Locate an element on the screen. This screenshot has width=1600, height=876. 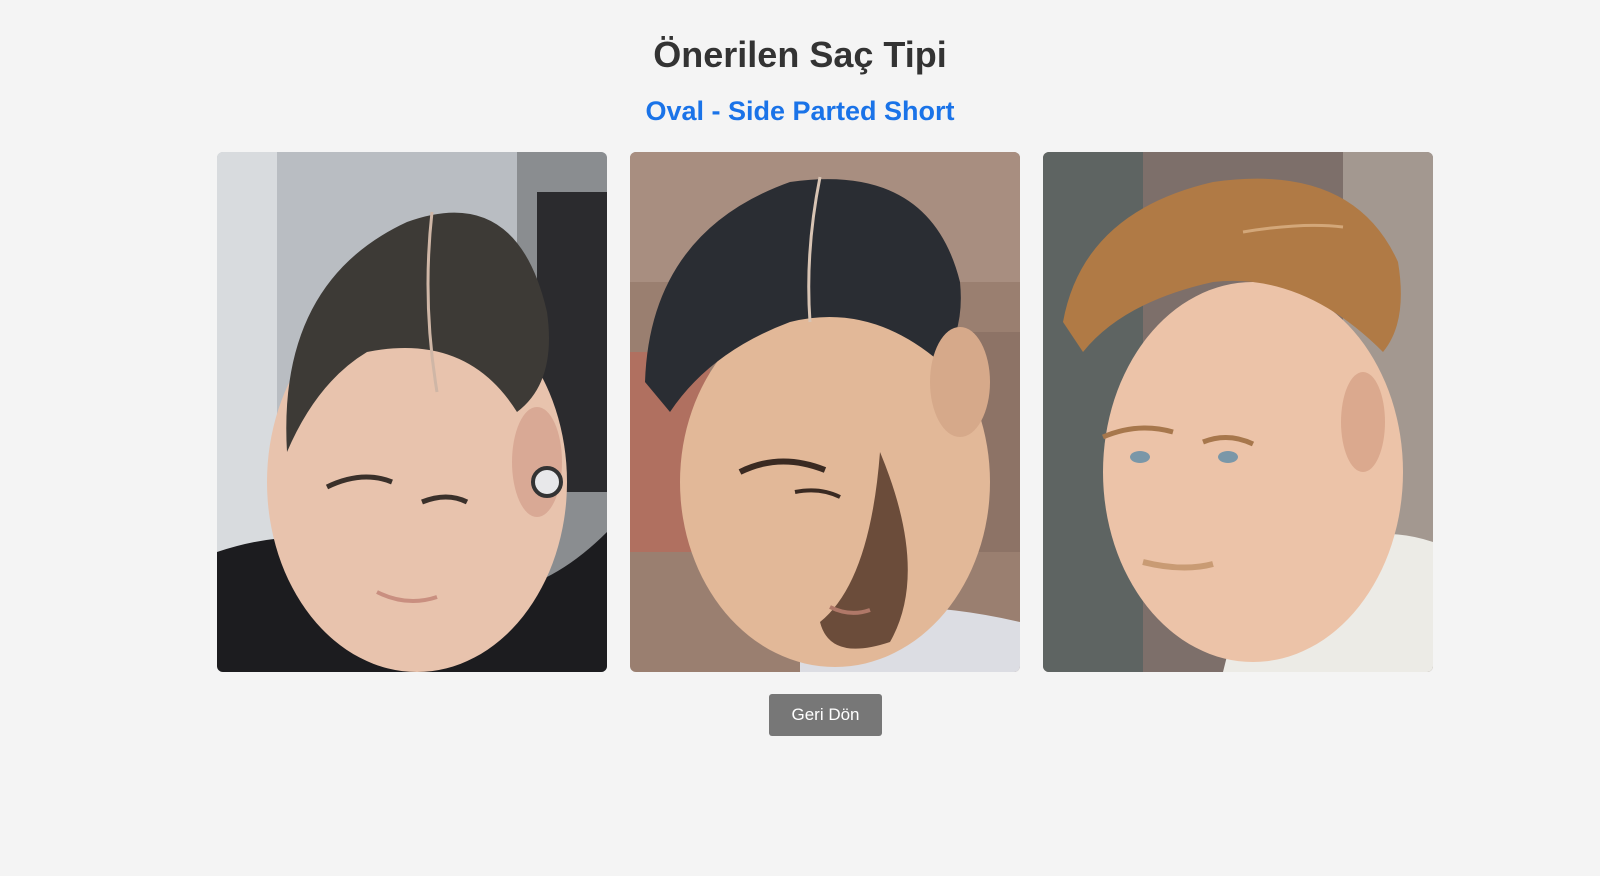
hairstyle-photo-2-image is located at coordinates (825, 412).